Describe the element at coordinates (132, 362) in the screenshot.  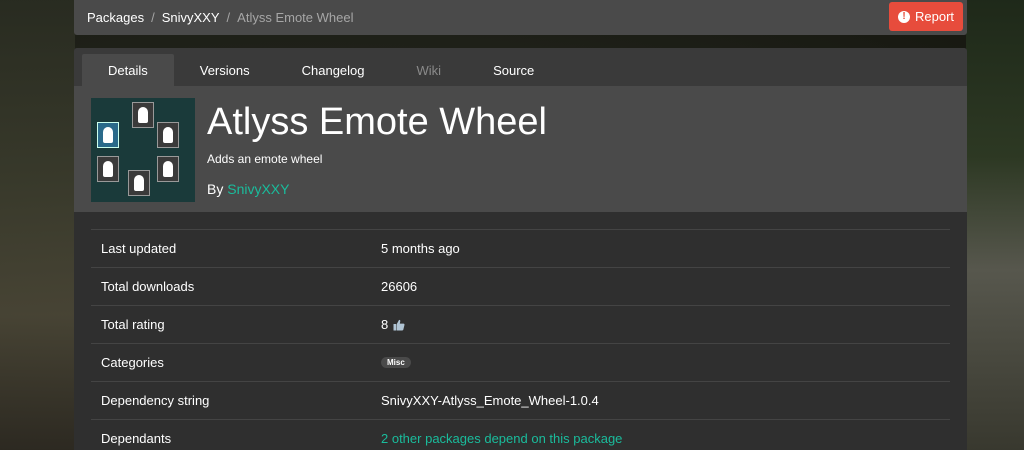
I see `info-label: Categories` at that location.